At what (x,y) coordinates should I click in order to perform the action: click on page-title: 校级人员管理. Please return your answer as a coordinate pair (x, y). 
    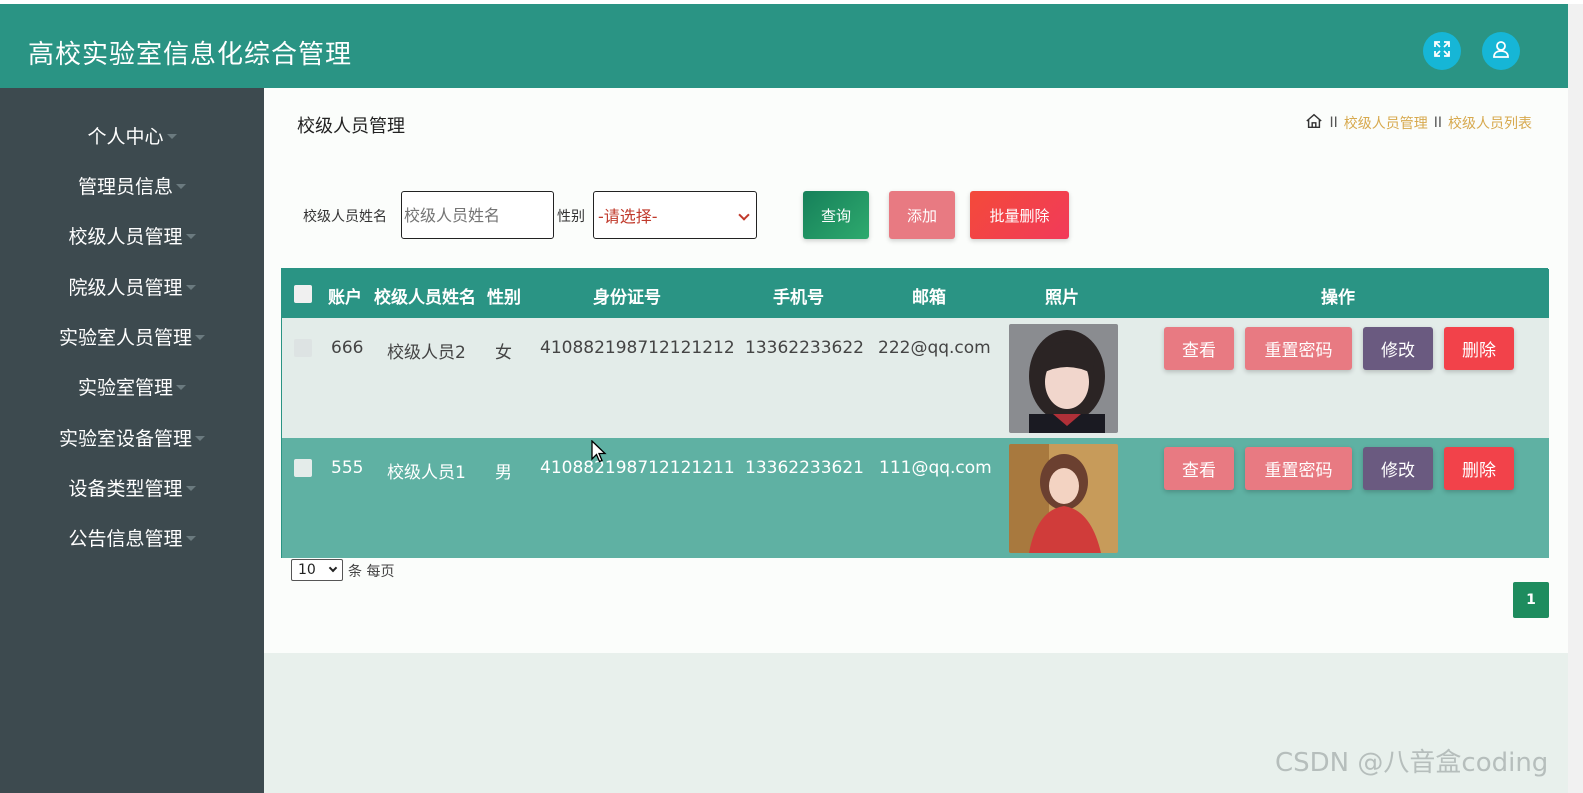
    Looking at the image, I should click on (351, 126).